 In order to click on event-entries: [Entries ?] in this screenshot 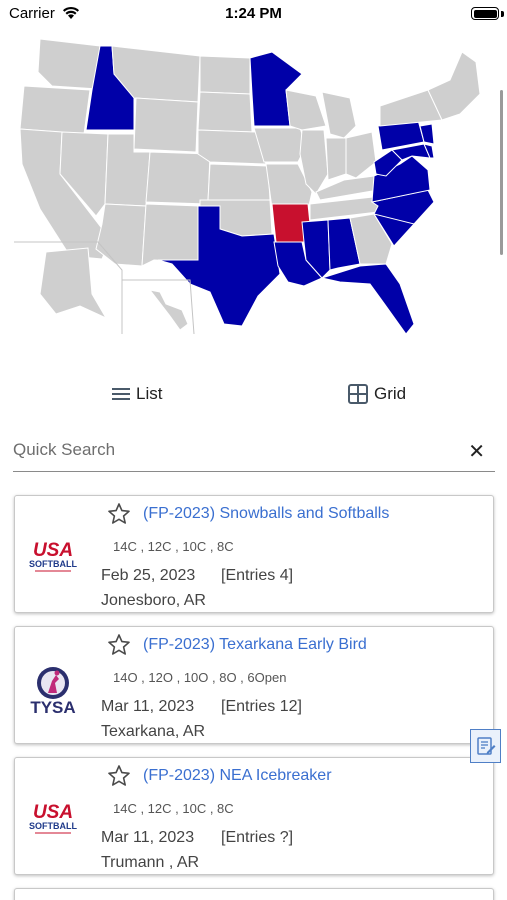, I will do `click(257, 837)`.